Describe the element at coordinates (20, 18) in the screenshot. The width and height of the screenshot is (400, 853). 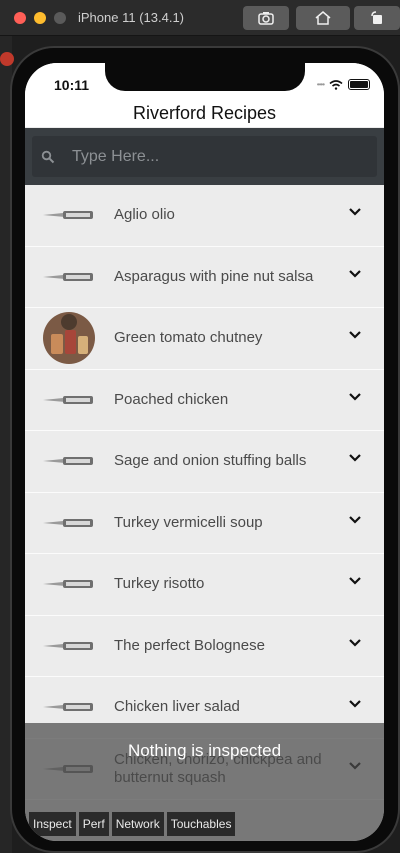
I see `close-window-button` at that location.